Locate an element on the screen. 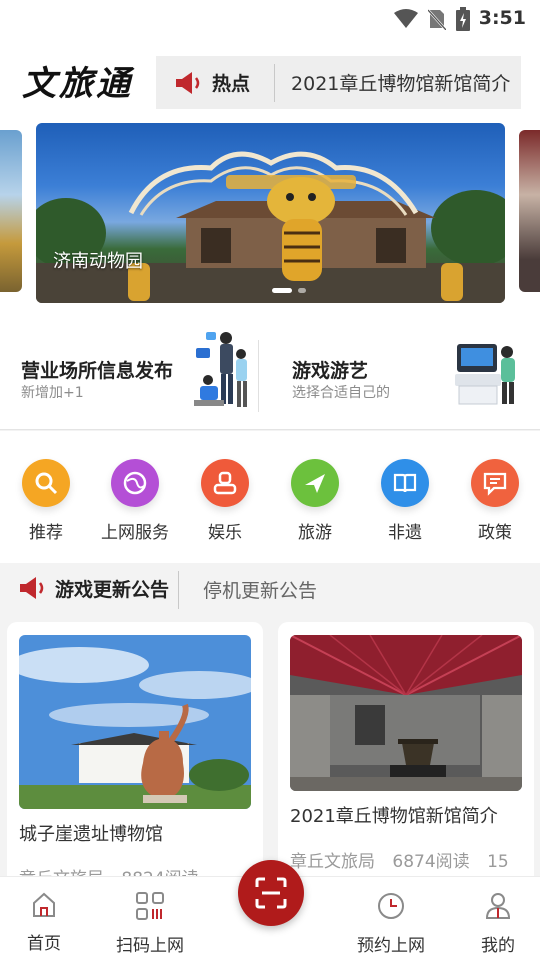  nav-label: 预约上网 is located at coordinates (391, 946).